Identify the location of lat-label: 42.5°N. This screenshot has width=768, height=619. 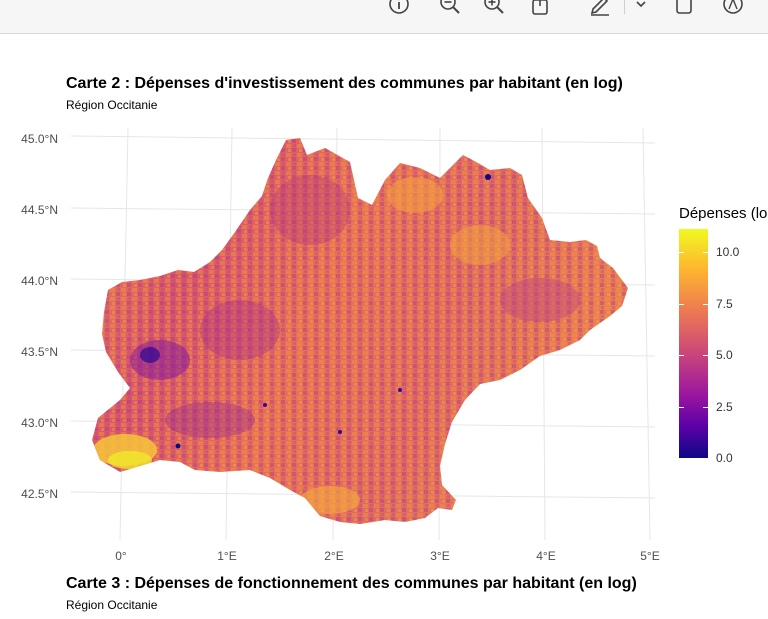
(39, 494).